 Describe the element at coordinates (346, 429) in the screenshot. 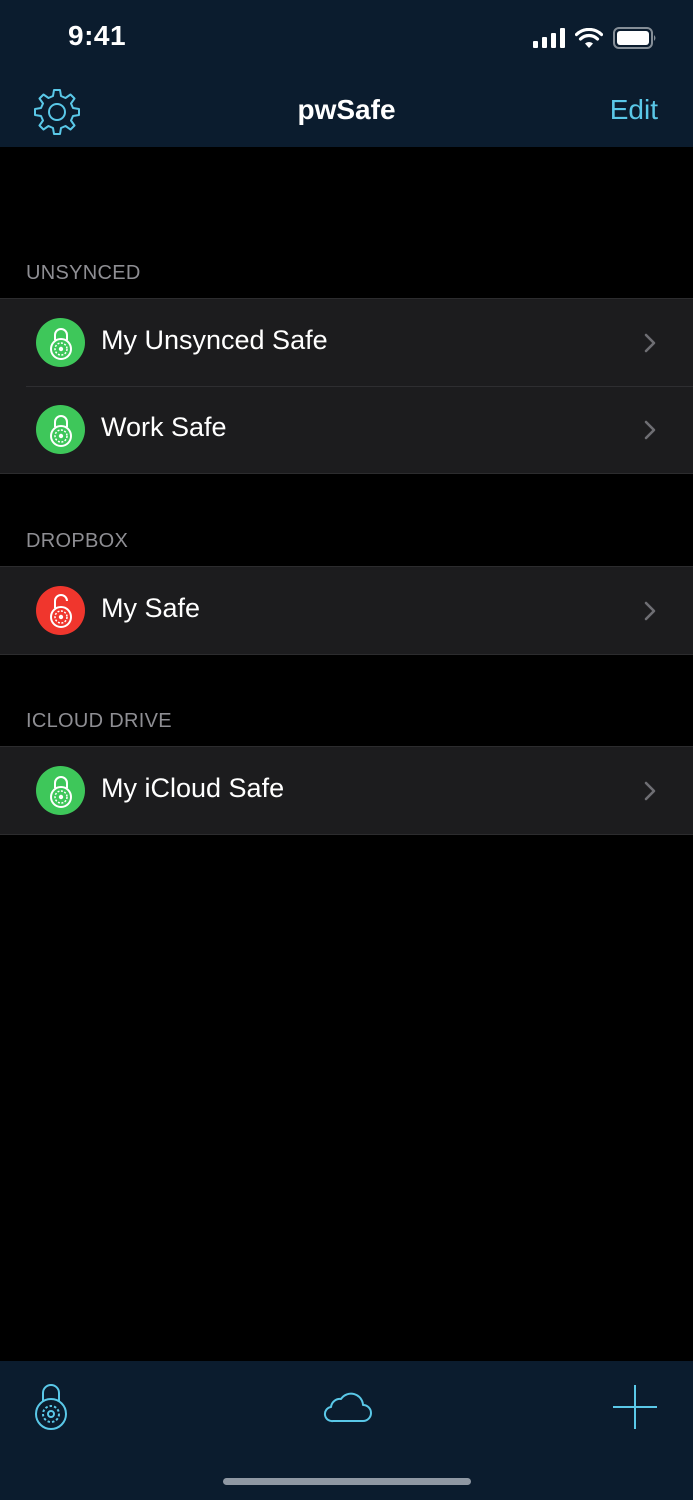

I see `safe-row-work-safe: Work Safe` at that location.